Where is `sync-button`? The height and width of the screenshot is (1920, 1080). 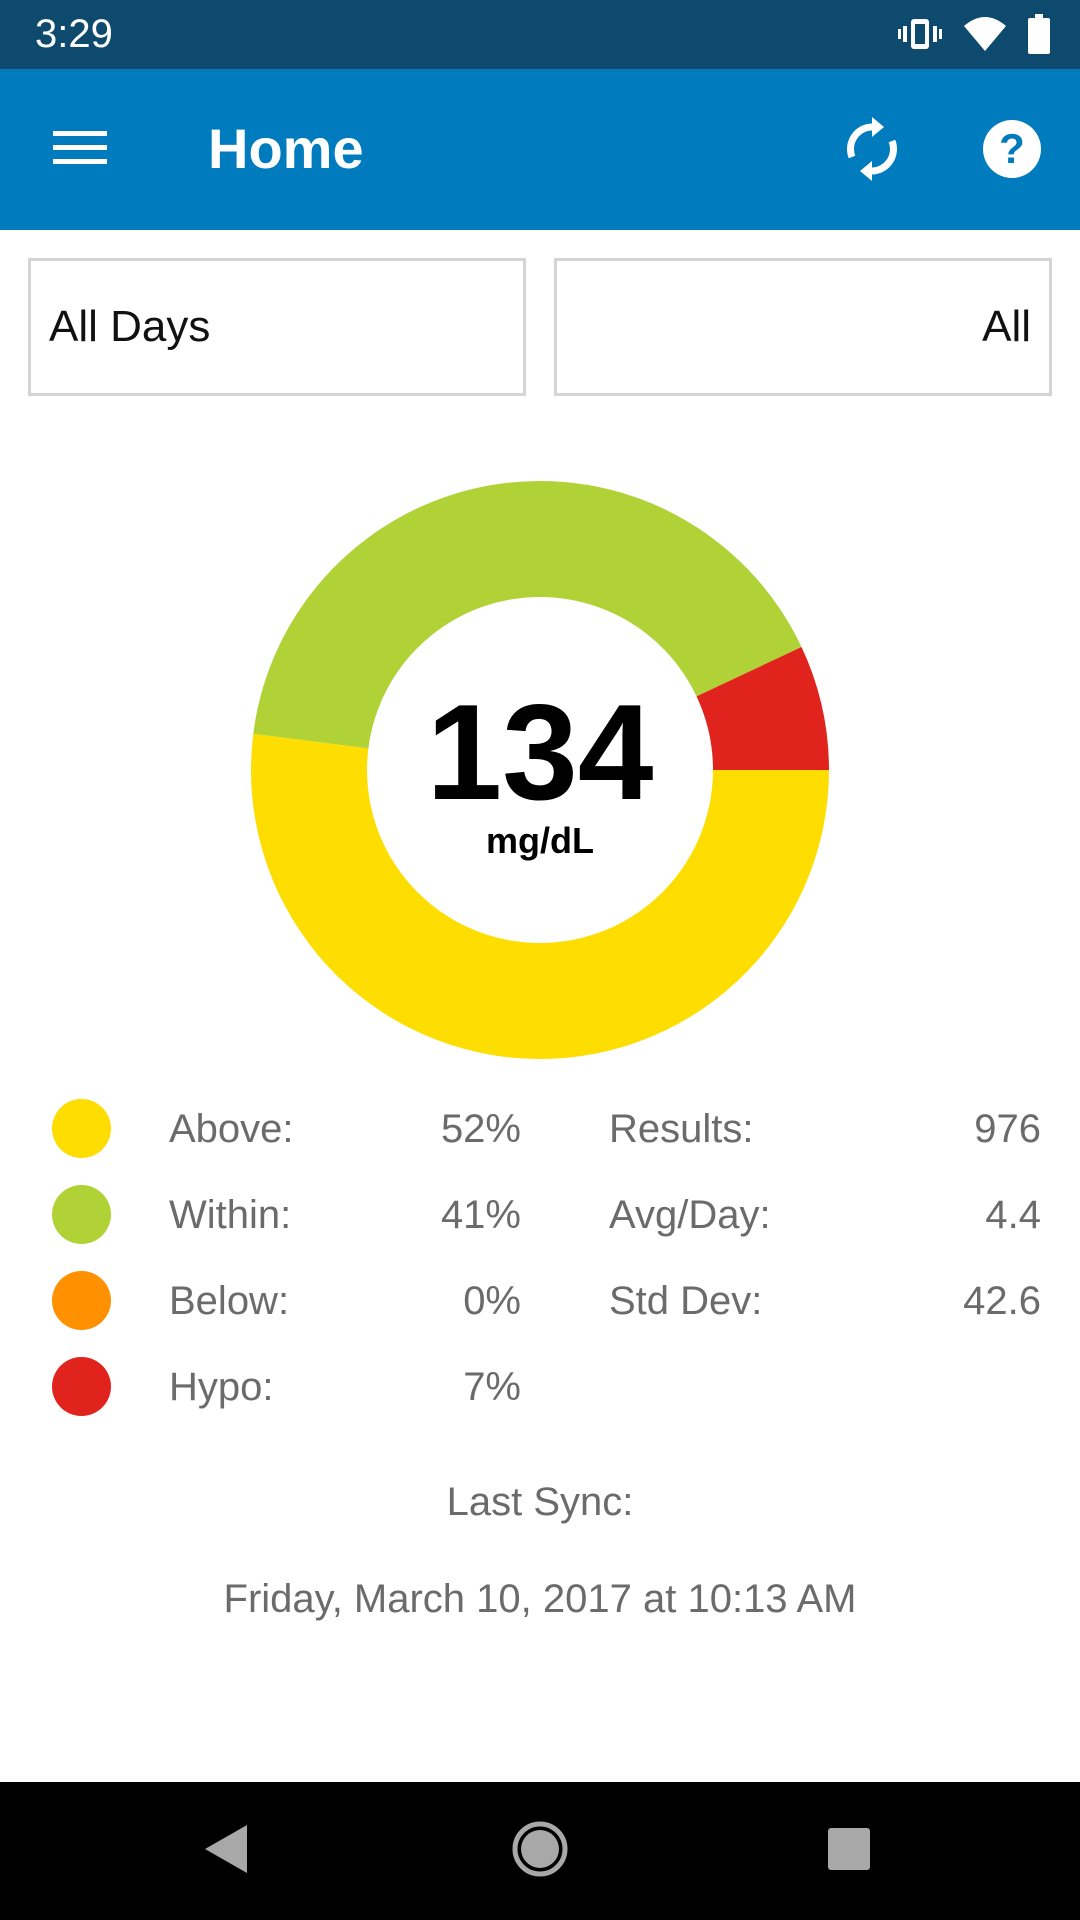
sync-button is located at coordinates (872, 151).